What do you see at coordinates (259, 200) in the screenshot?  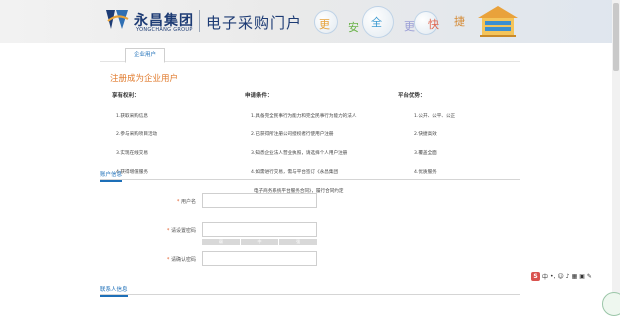 I see `username-input` at bounding box center [259, 200].